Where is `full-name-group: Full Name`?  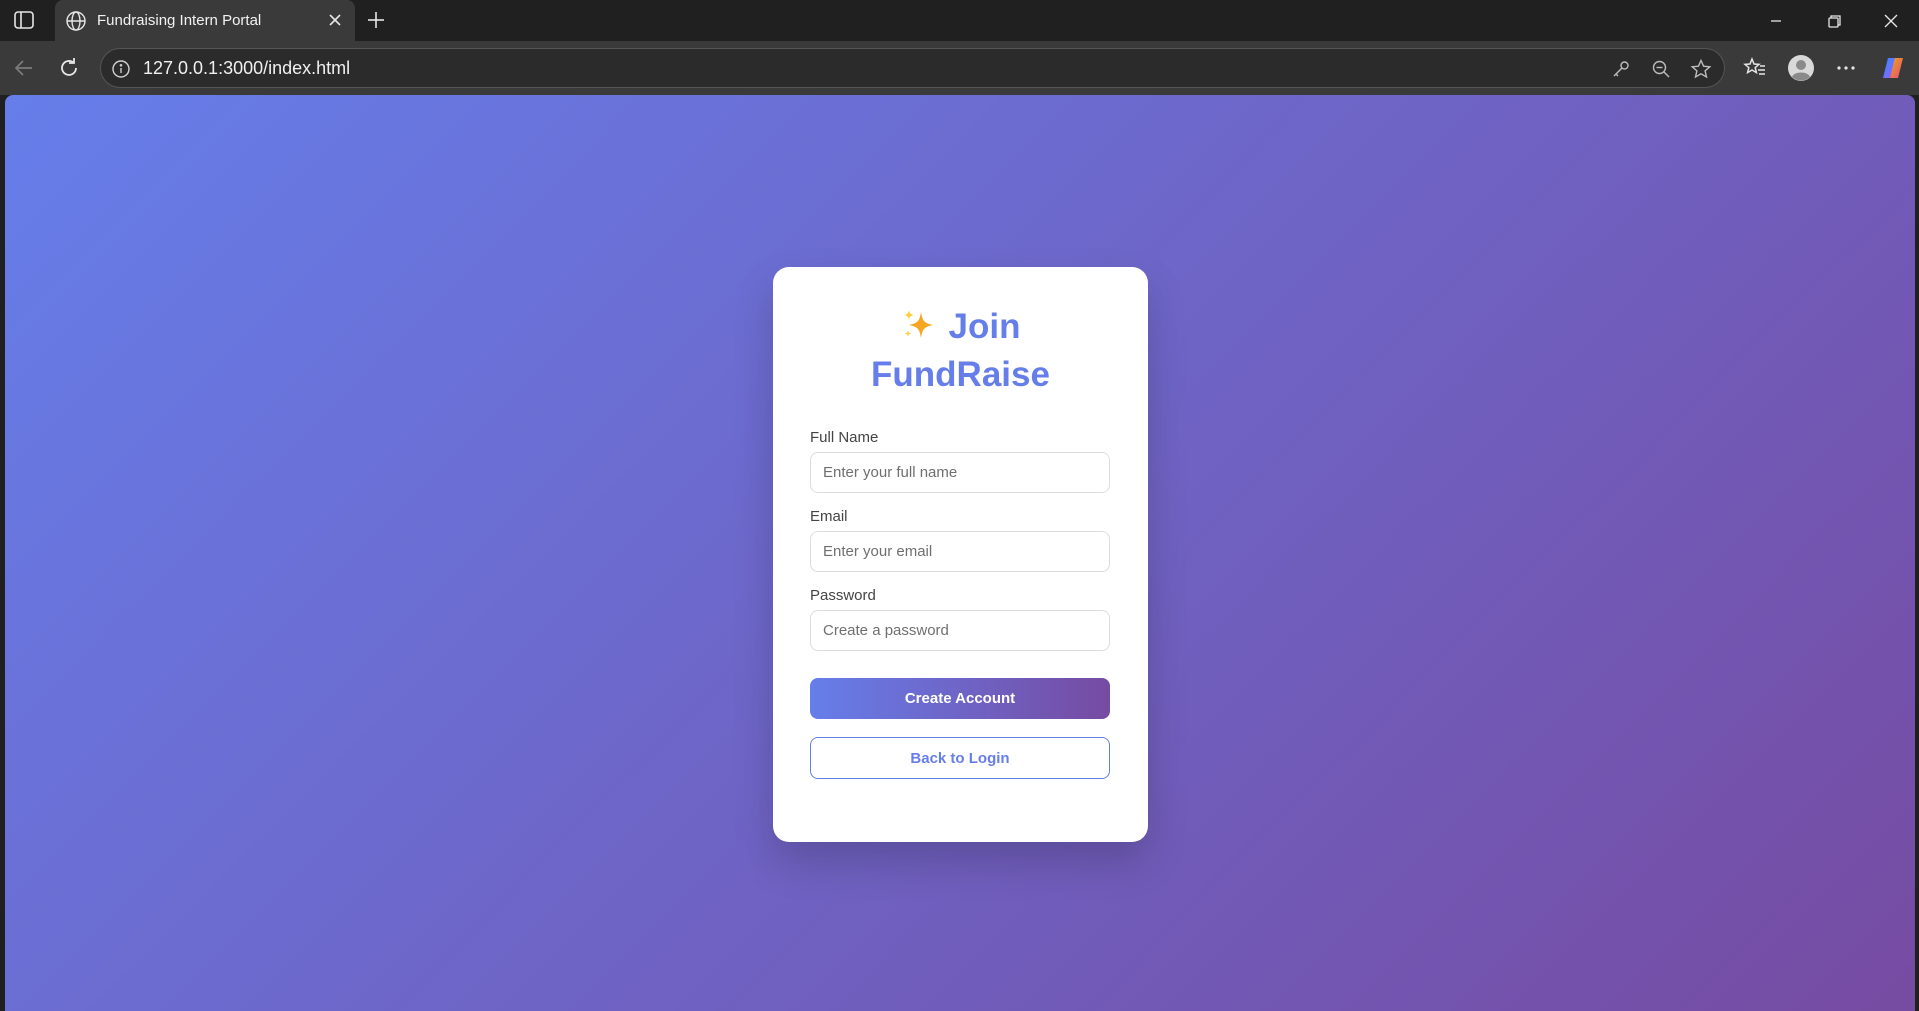
full-name-group: Full Name is located at coordinates (960, 461).